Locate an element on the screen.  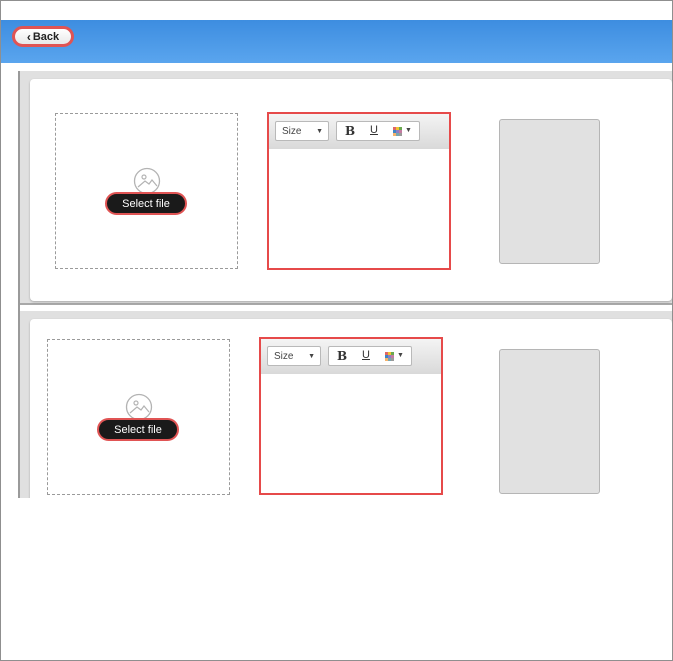
back-label: Back is located at coordinates (46, 36).